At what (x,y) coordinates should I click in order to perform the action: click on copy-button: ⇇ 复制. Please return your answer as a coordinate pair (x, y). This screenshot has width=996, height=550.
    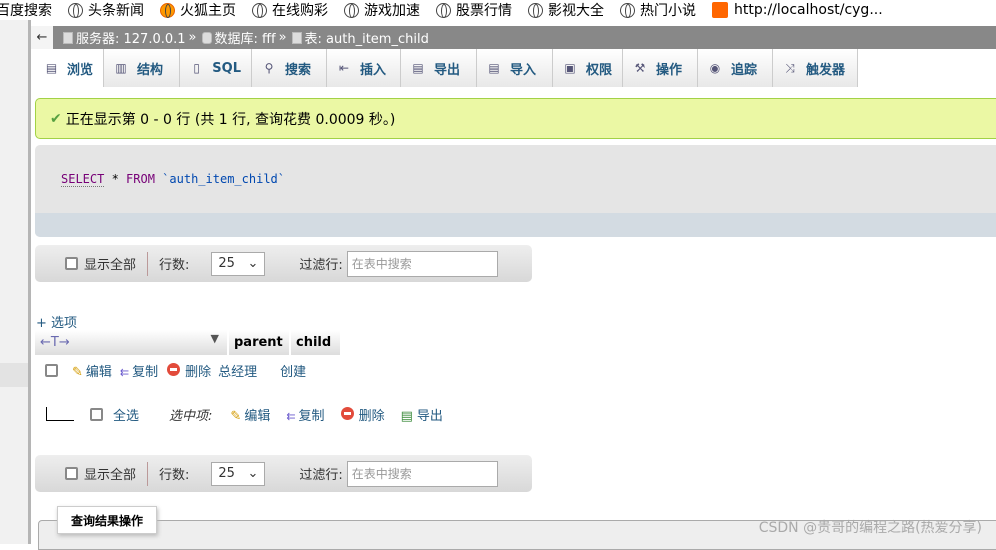
    Looking at the image, I should click on (139, 370).